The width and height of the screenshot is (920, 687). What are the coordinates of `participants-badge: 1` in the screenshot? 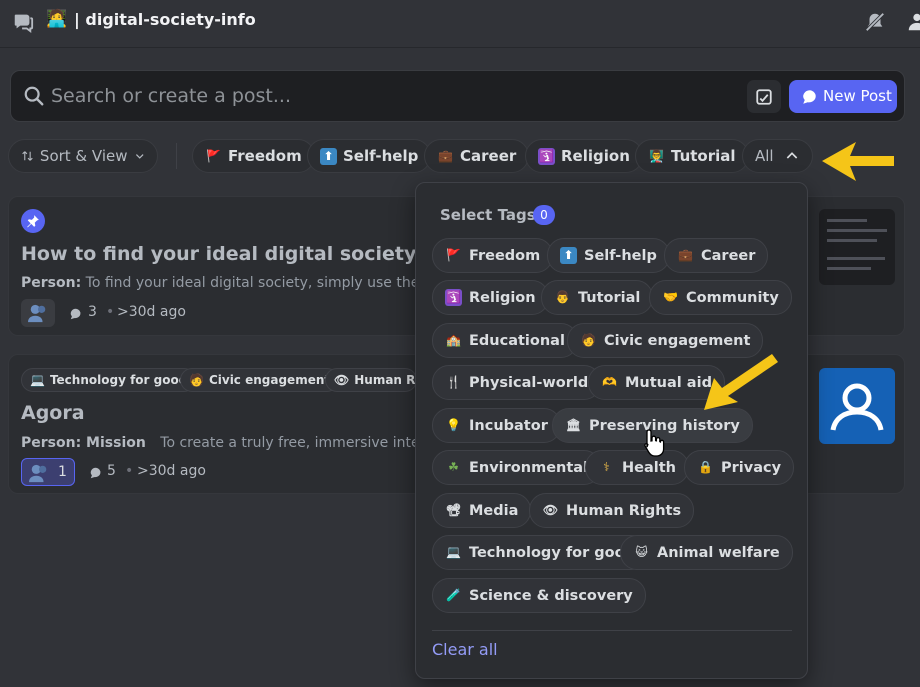 It's located at (48, 472).